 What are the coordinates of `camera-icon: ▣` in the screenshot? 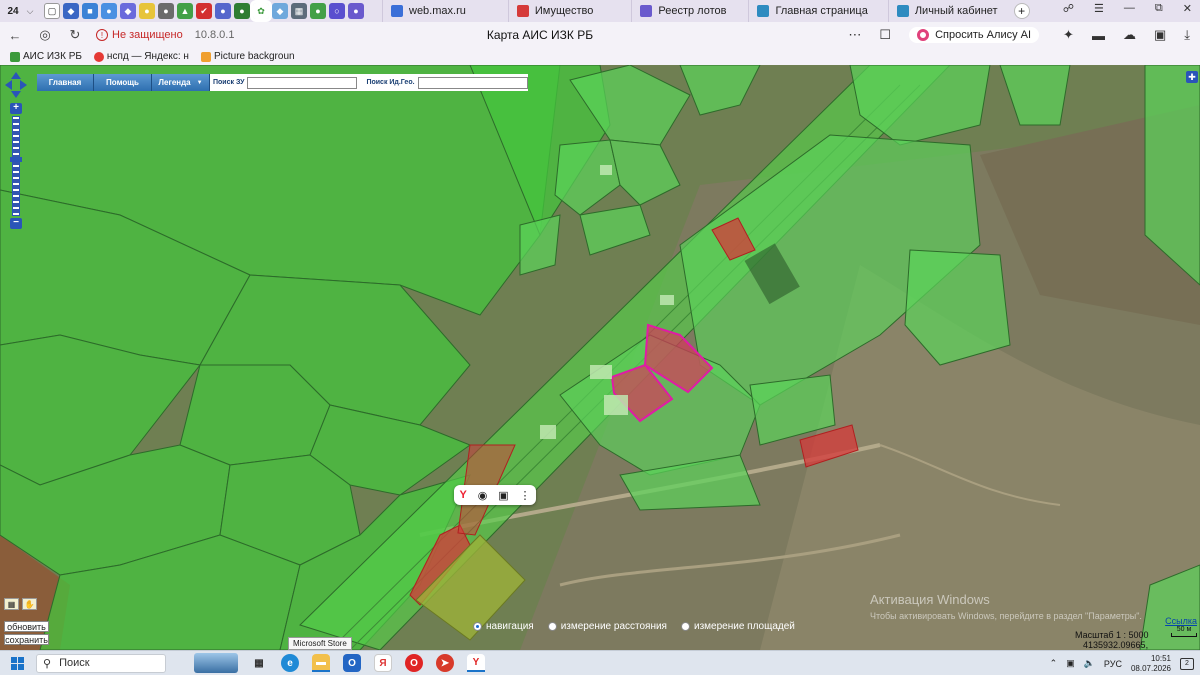 It's located at (503, 495).